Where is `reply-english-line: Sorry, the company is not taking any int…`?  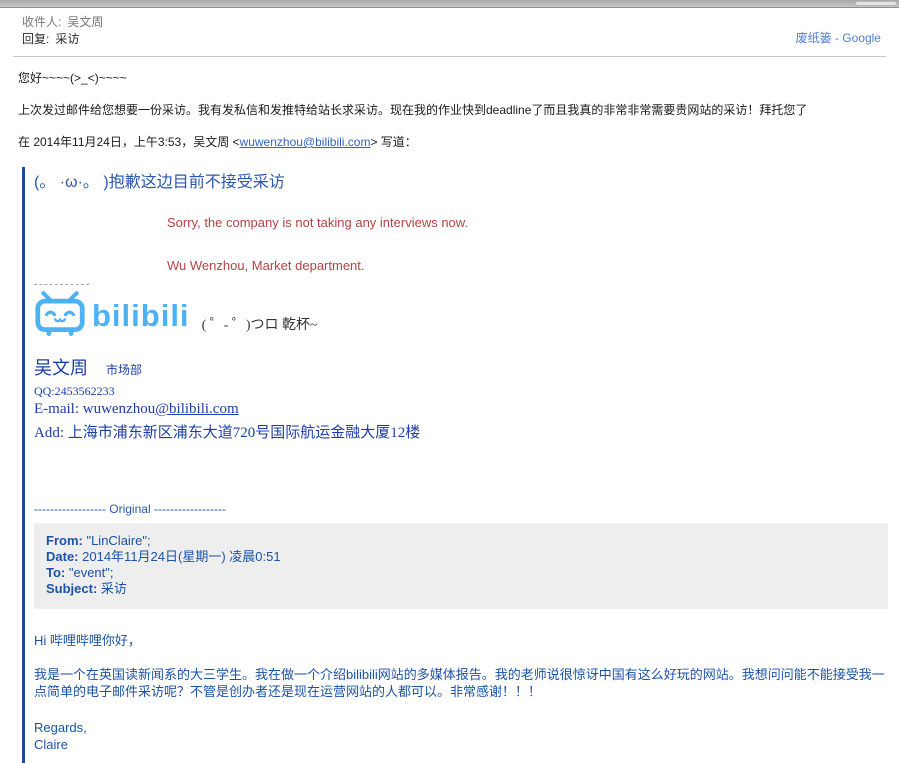
reply-english-line: Sorry, the company is not taking any int… is located at coordinates (318, 222).